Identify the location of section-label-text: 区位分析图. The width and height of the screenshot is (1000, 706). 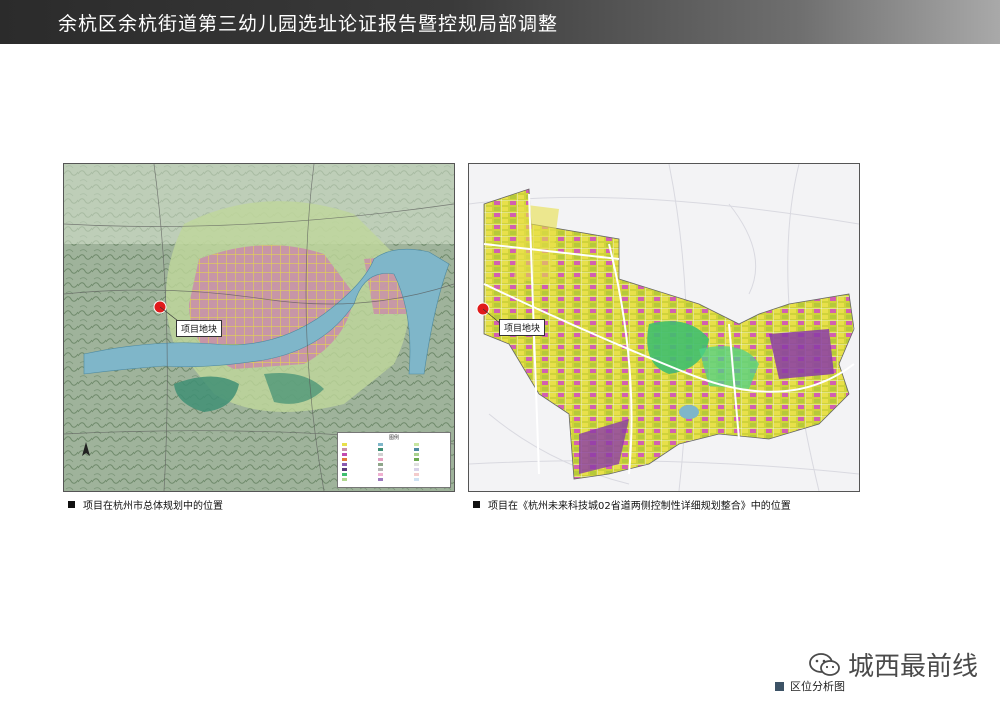
(817, 686).